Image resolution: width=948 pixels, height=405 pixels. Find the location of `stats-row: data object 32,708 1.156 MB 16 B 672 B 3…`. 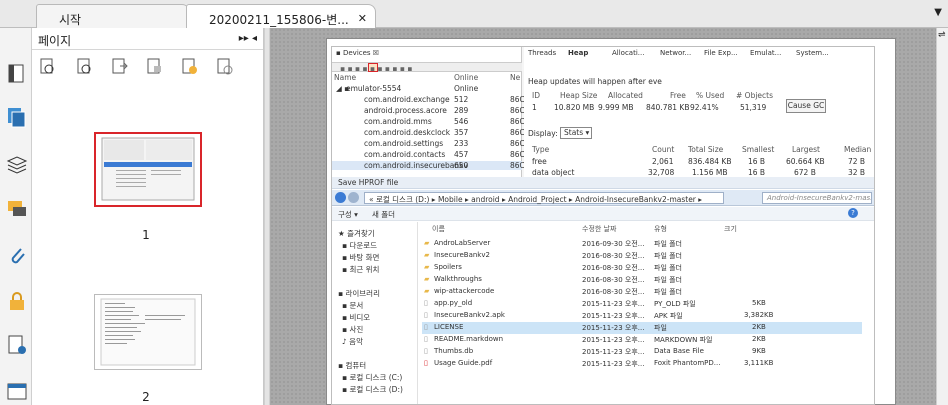

stats-row: data object 32,708 1.156 MB 16 B 672 B 3… is located at coordinates (699, 172).